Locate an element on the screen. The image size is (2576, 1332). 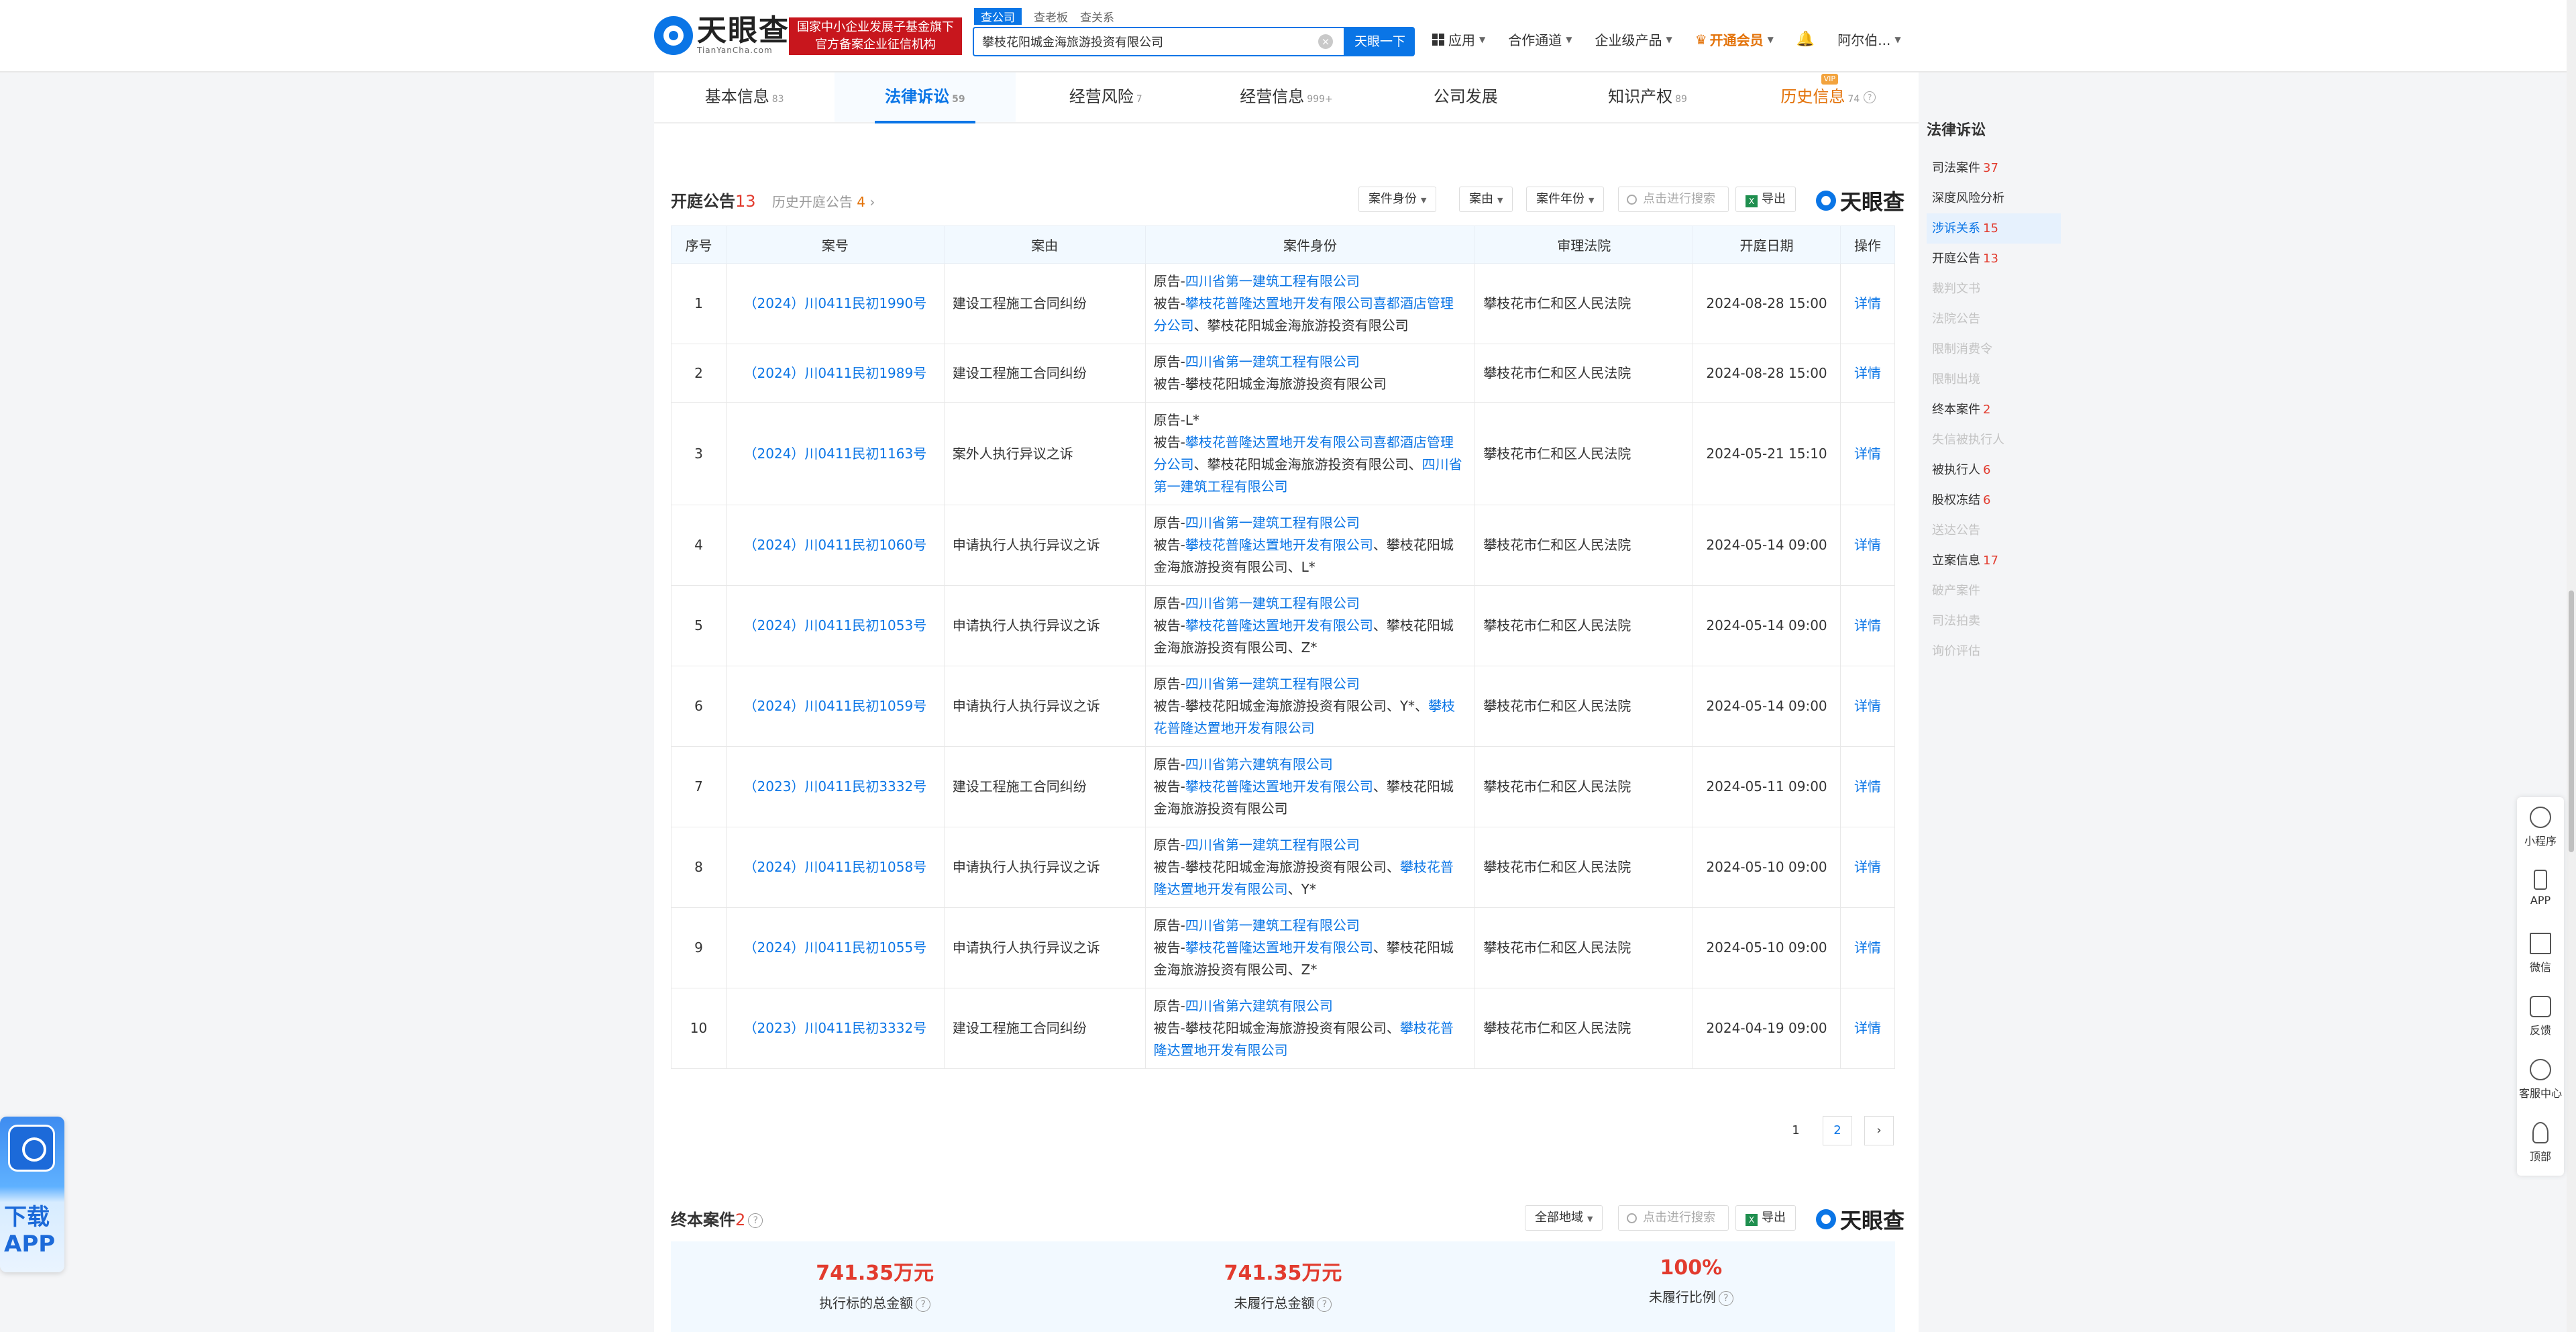
sidebar-item: 开庭公告 13 is located at coordinates (1994, 259).